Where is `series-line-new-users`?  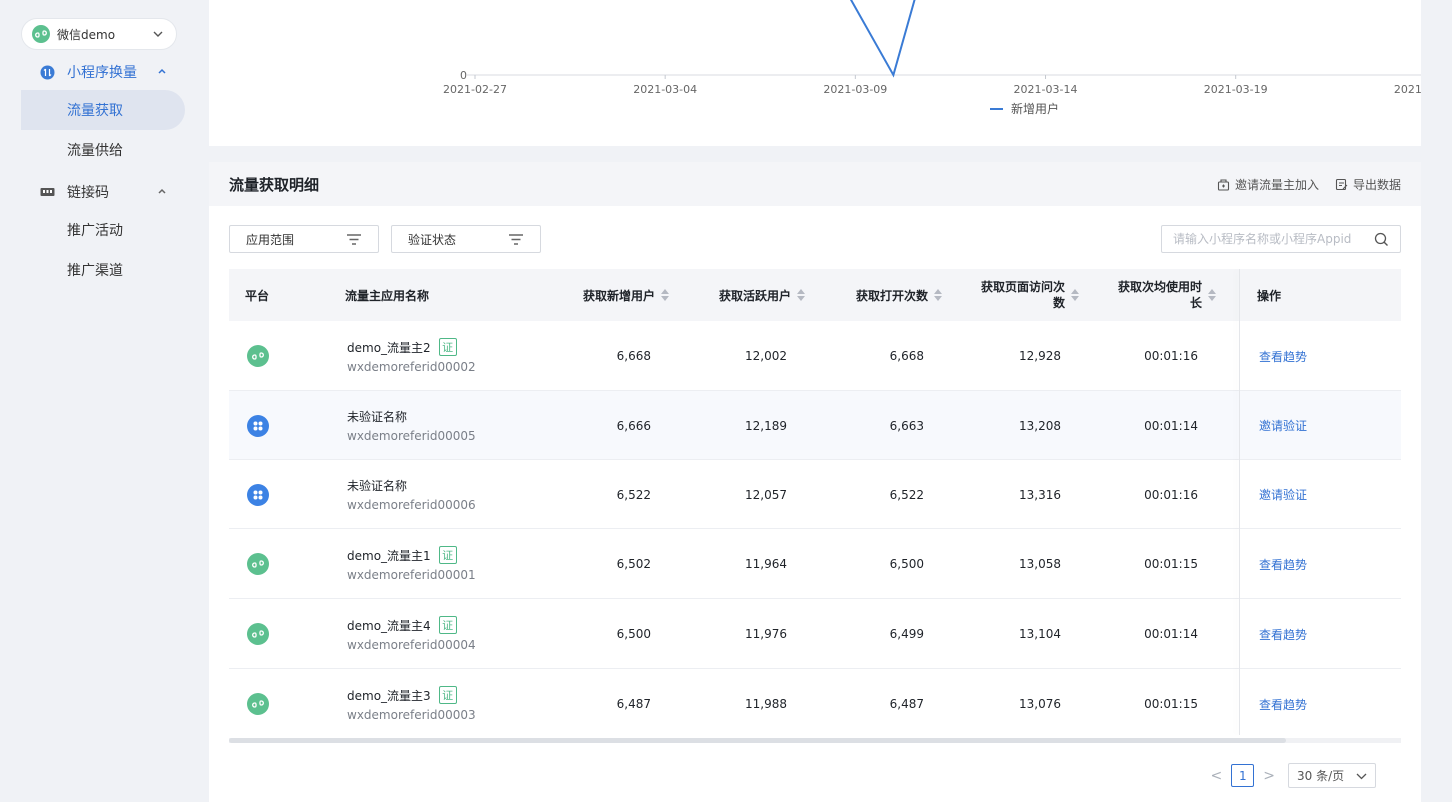
series-line-new-users is located at coordinates (882, 39).